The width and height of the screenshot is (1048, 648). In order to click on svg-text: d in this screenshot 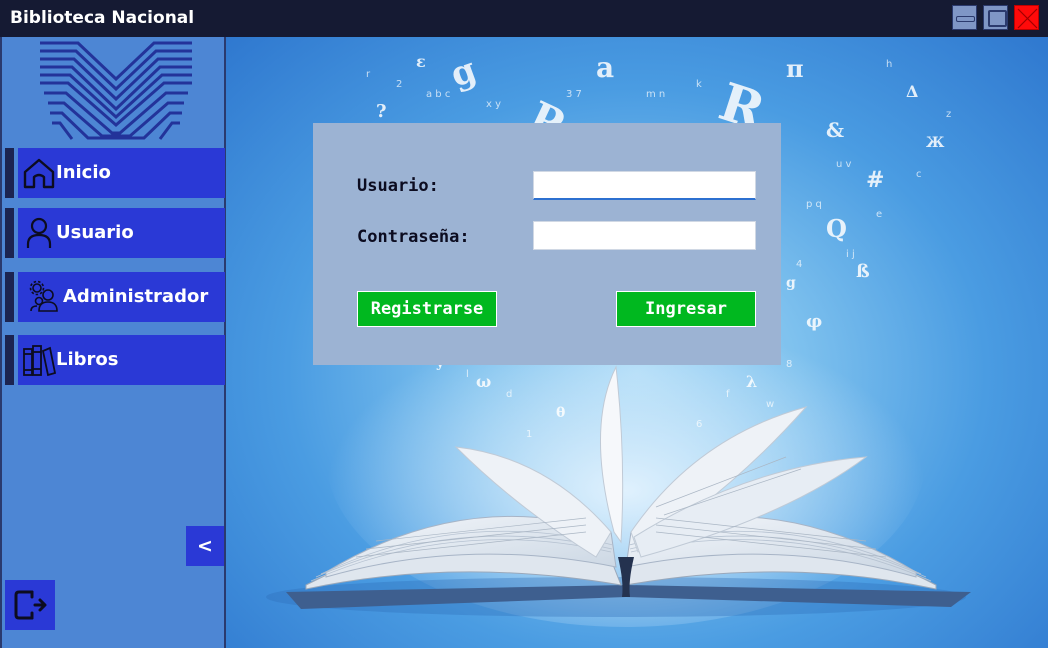, I will do `click(509, 394)`.